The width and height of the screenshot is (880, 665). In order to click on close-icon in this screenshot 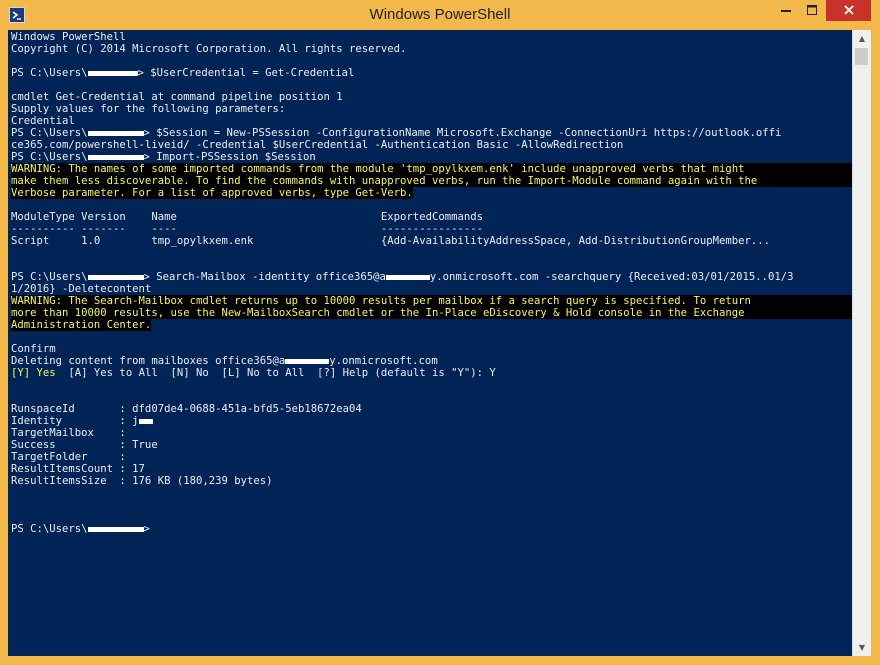, I will do `click(848, 10)`.